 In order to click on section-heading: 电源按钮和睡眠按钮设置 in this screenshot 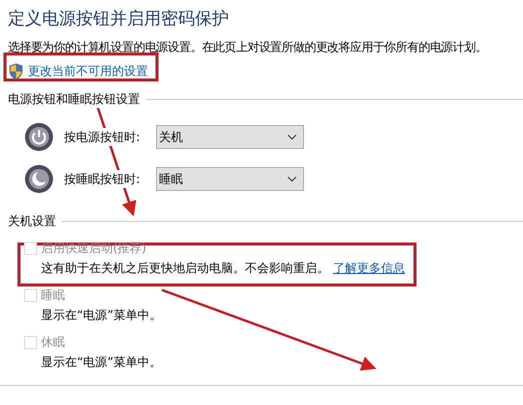, I will do `click(74, 99)`.